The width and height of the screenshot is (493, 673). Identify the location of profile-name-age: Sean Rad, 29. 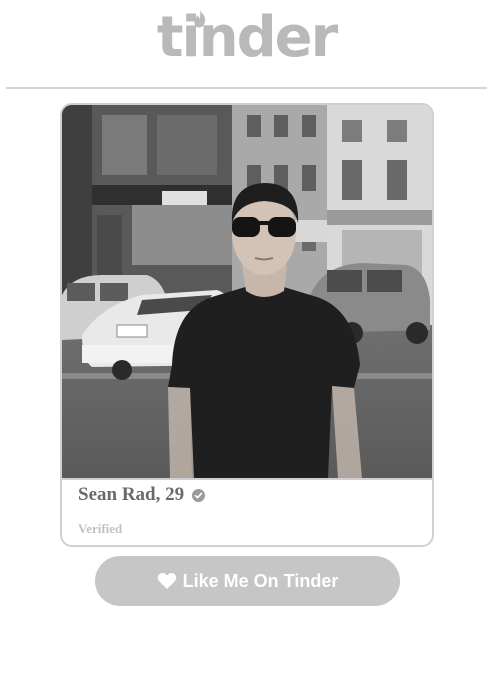
(131, 494).